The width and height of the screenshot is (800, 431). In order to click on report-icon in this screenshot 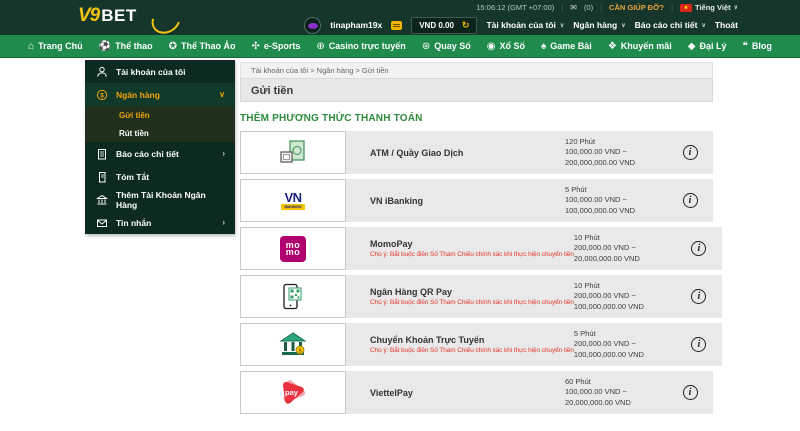, I will do `click(101, 154)`.